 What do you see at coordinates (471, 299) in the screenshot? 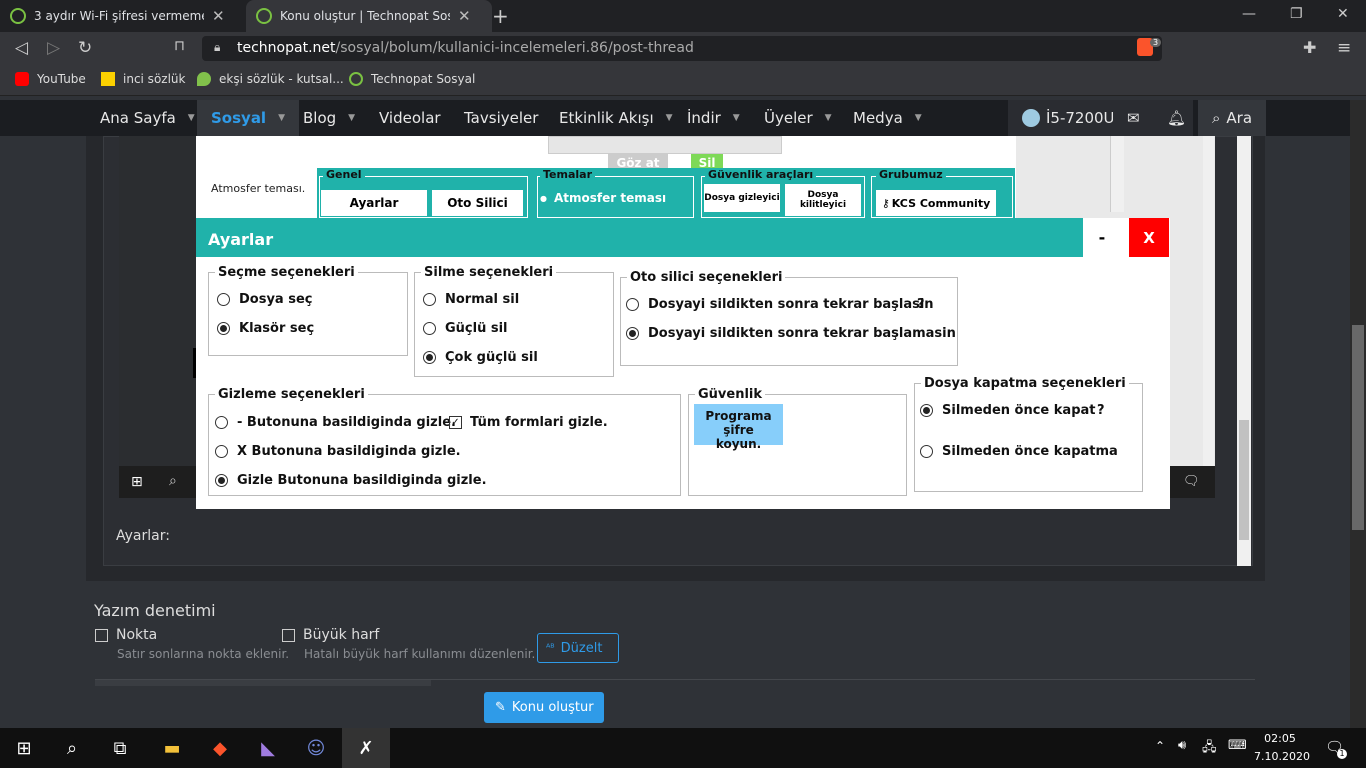
I see `radio-normal-sil: Normal sil` at bounding box center [471, 299].